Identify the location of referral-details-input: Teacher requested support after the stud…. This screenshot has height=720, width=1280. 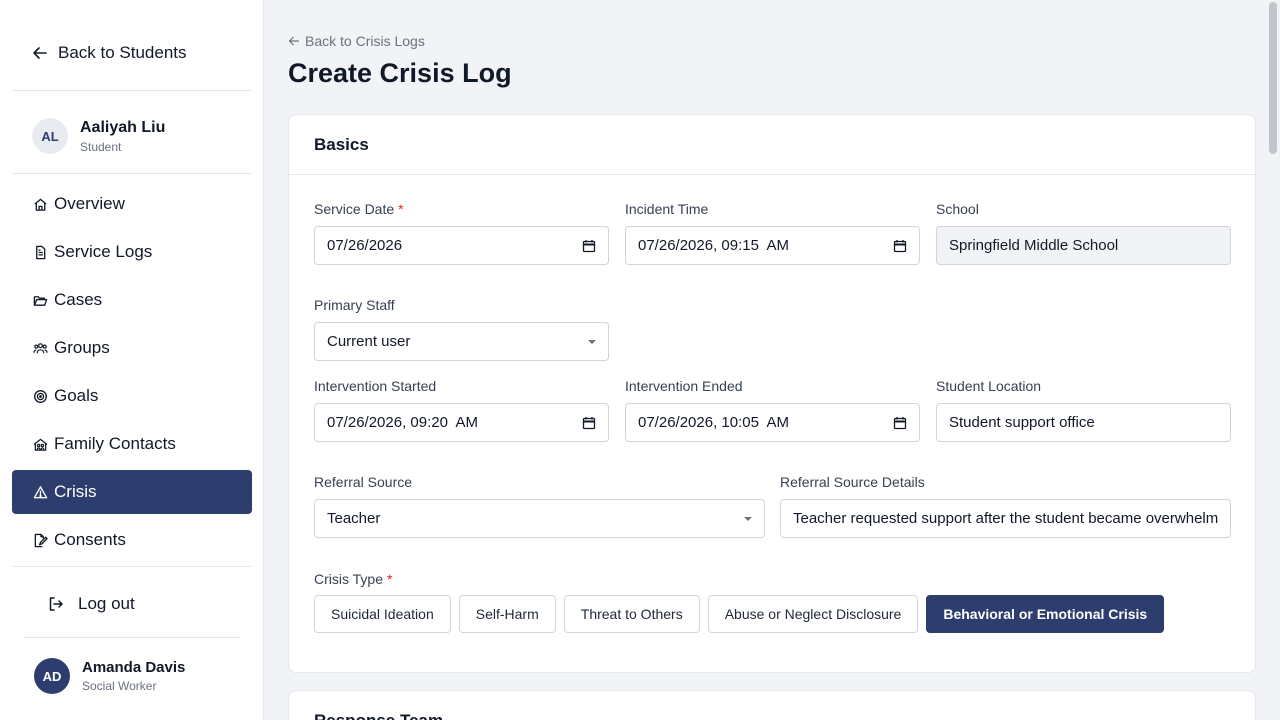
(1005, 518).